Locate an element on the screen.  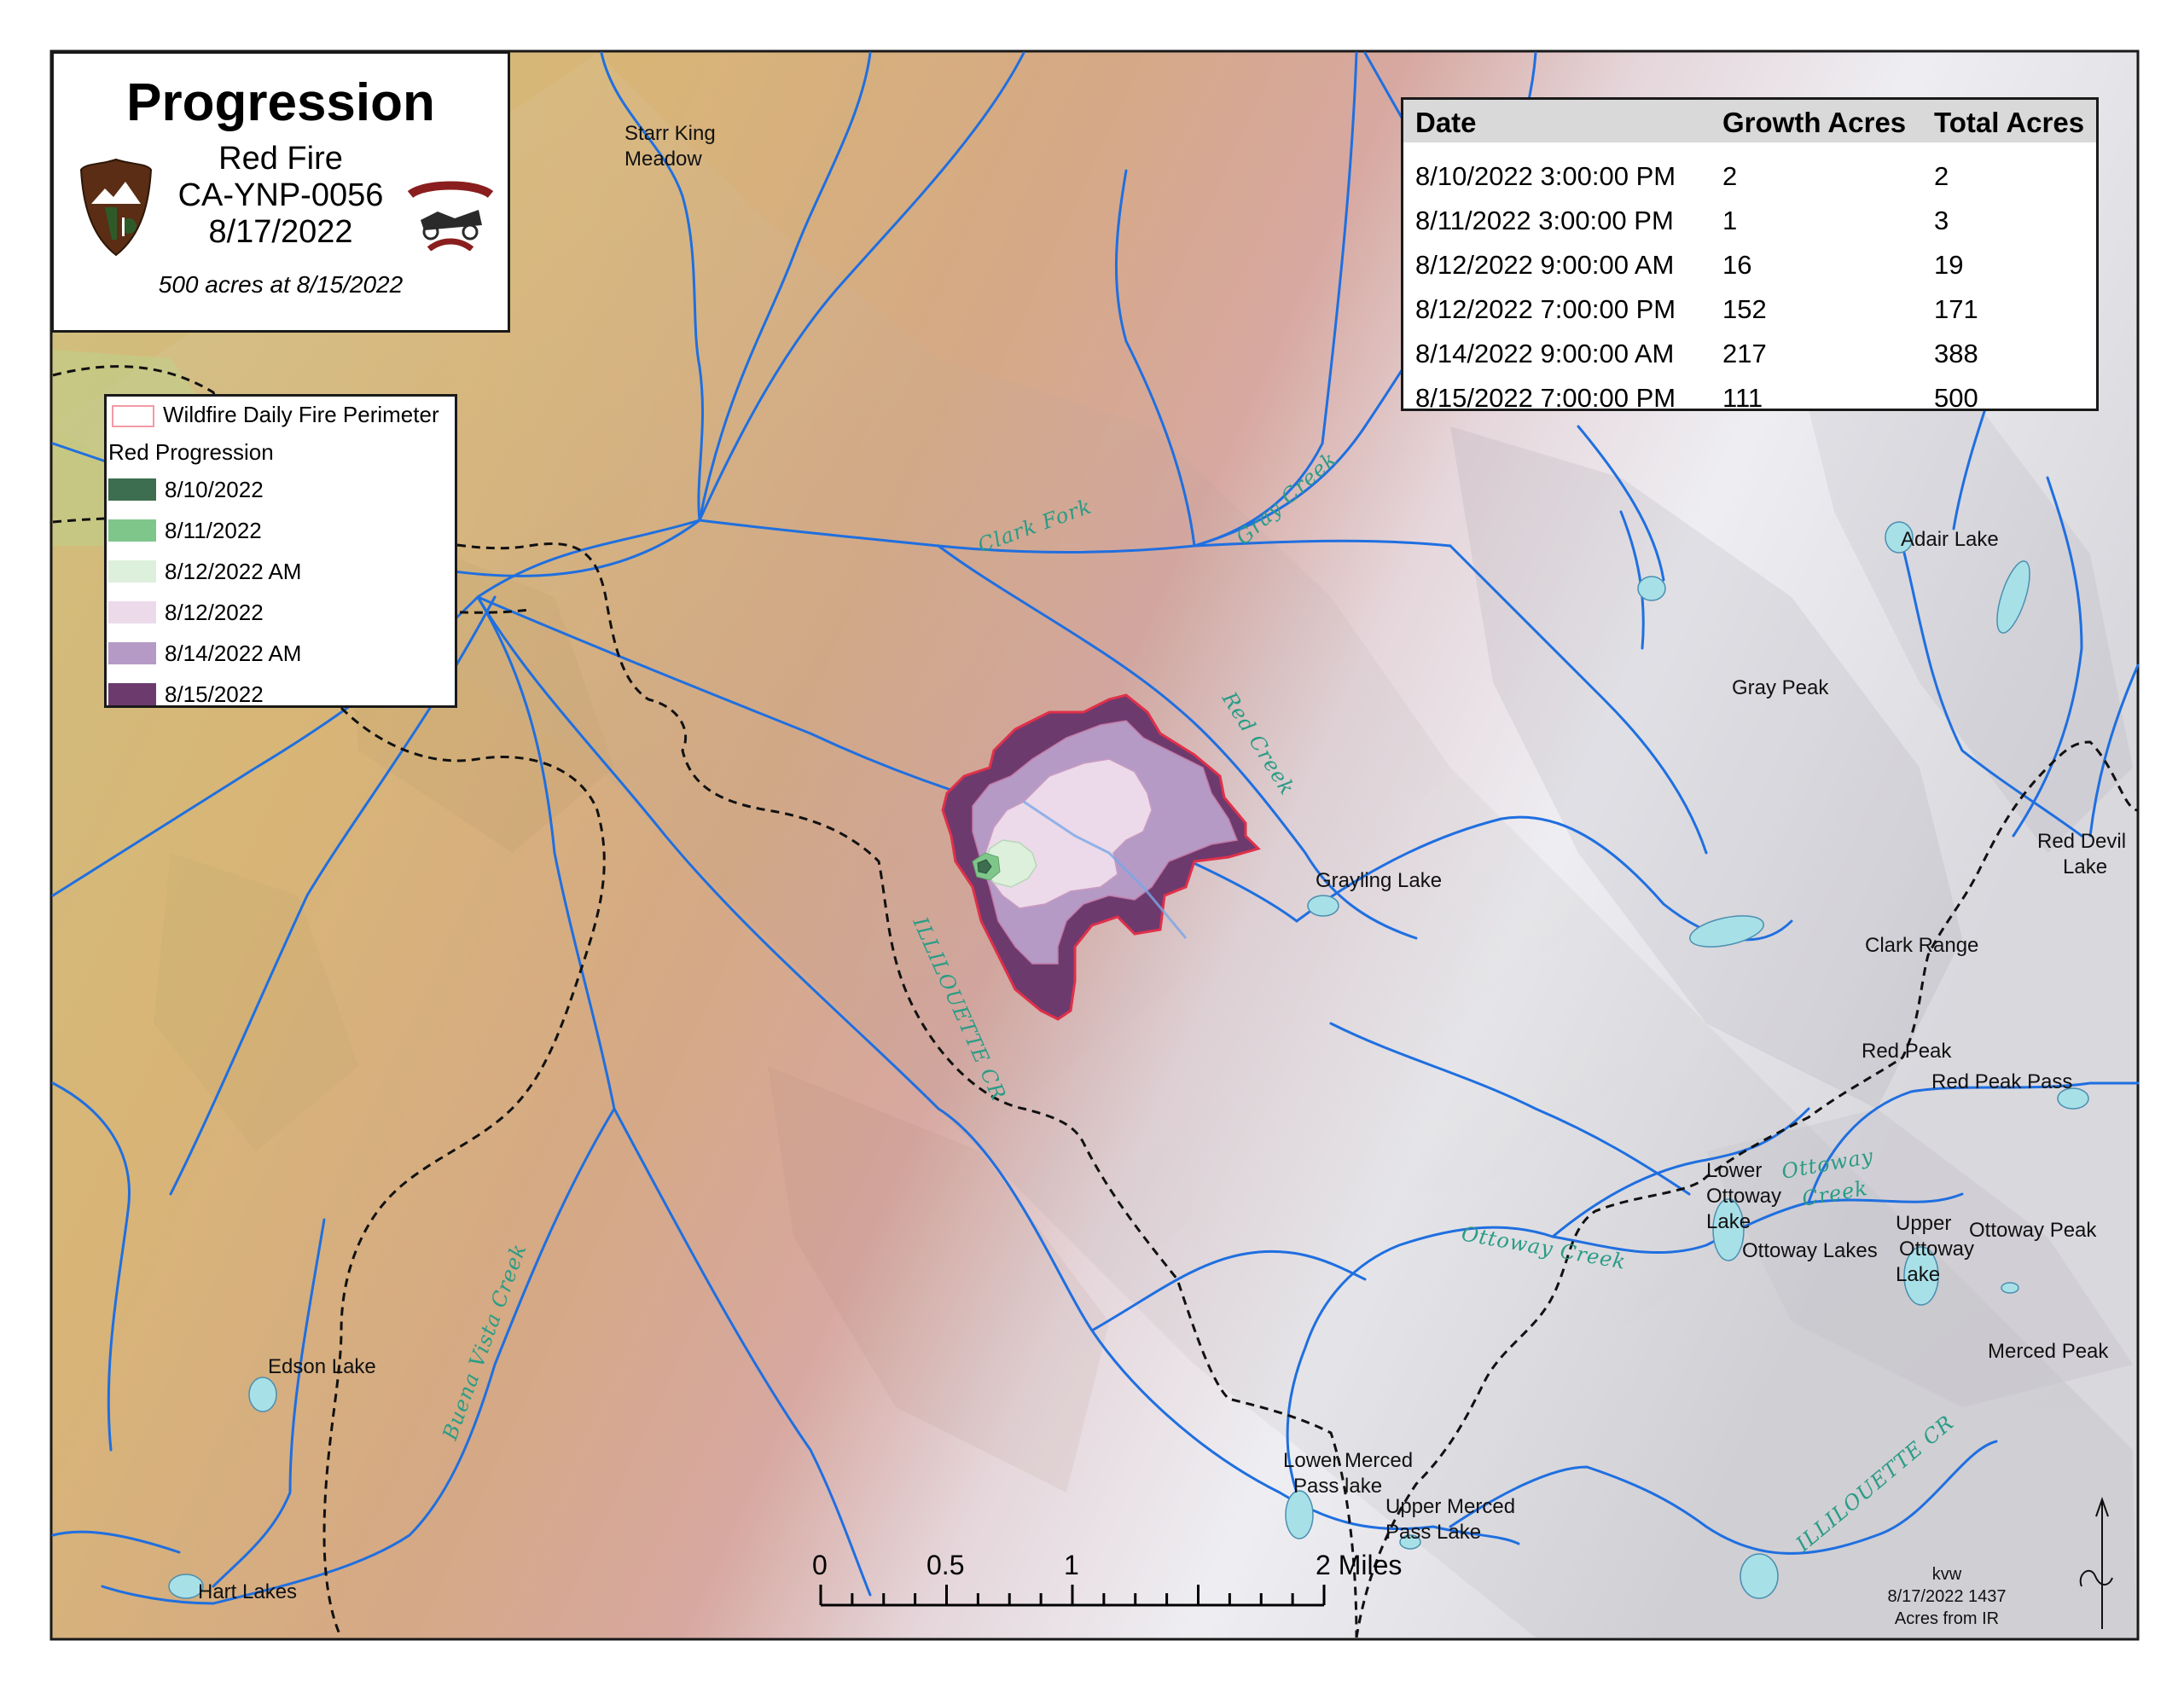
legend-item-label: 8/11/2022 is located at coordinates (214, 530).